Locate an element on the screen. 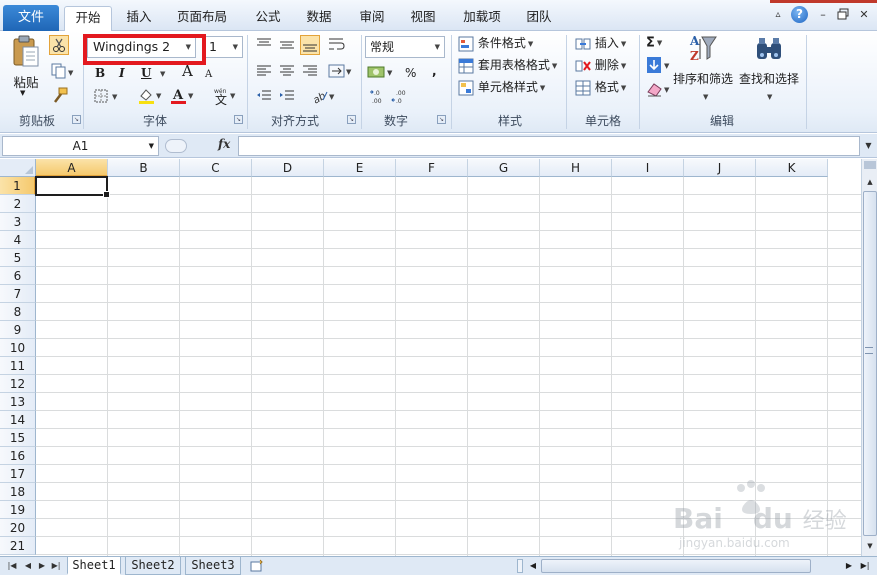 The image size is (877, 575). split-box-icon is located at coordinates (870, 165).